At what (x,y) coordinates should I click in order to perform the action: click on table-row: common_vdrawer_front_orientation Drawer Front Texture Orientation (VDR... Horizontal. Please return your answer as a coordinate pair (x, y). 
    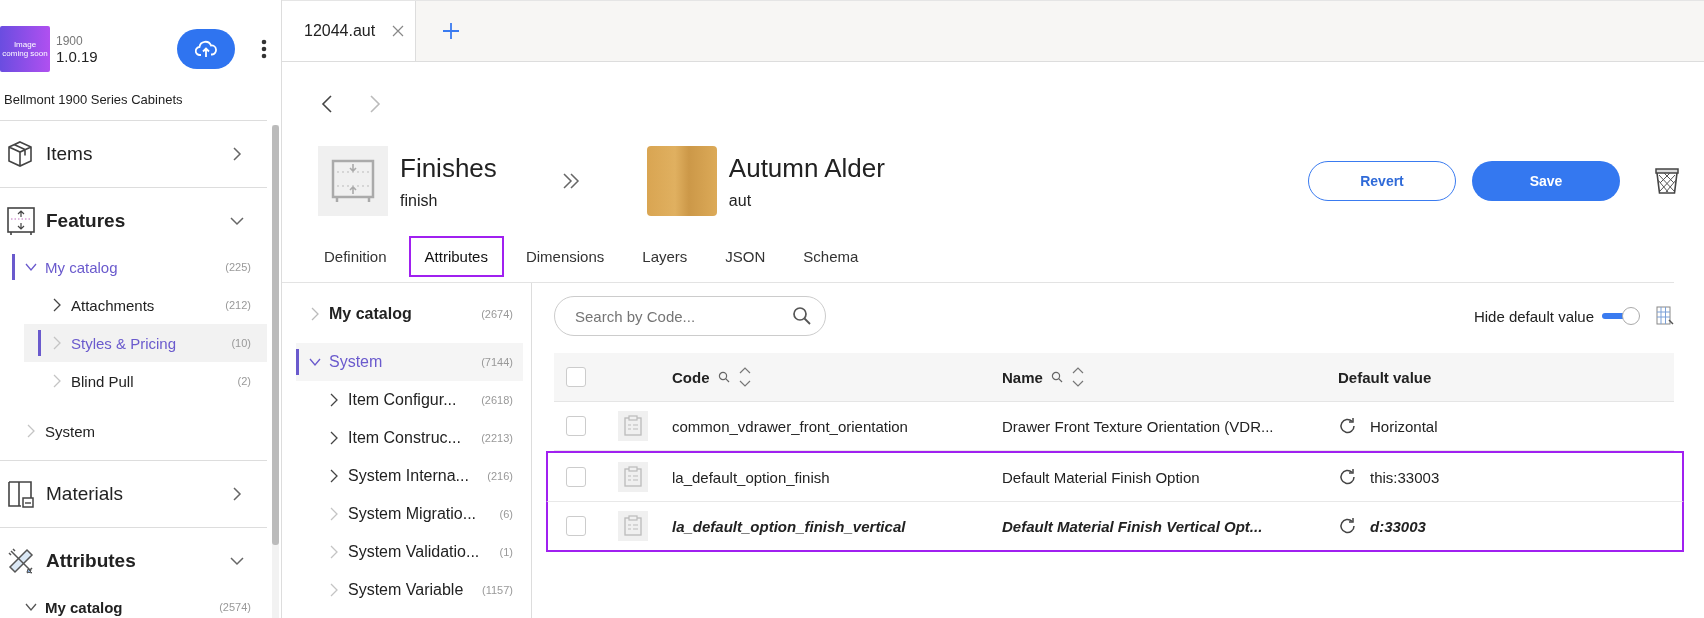
    Looking at the image, I should click on (1114, 426).